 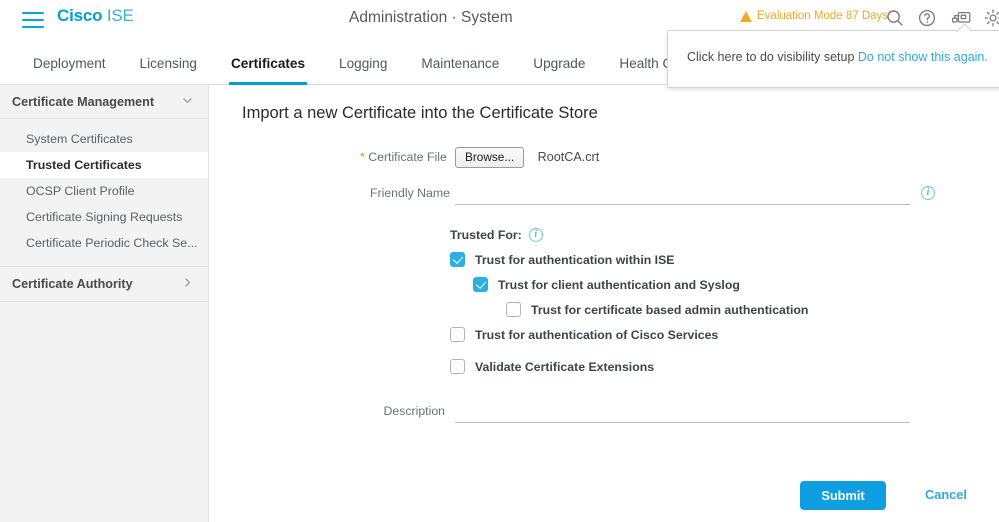 I want to click on friendly-name-info-icon: i, so click(x=928, y=193).